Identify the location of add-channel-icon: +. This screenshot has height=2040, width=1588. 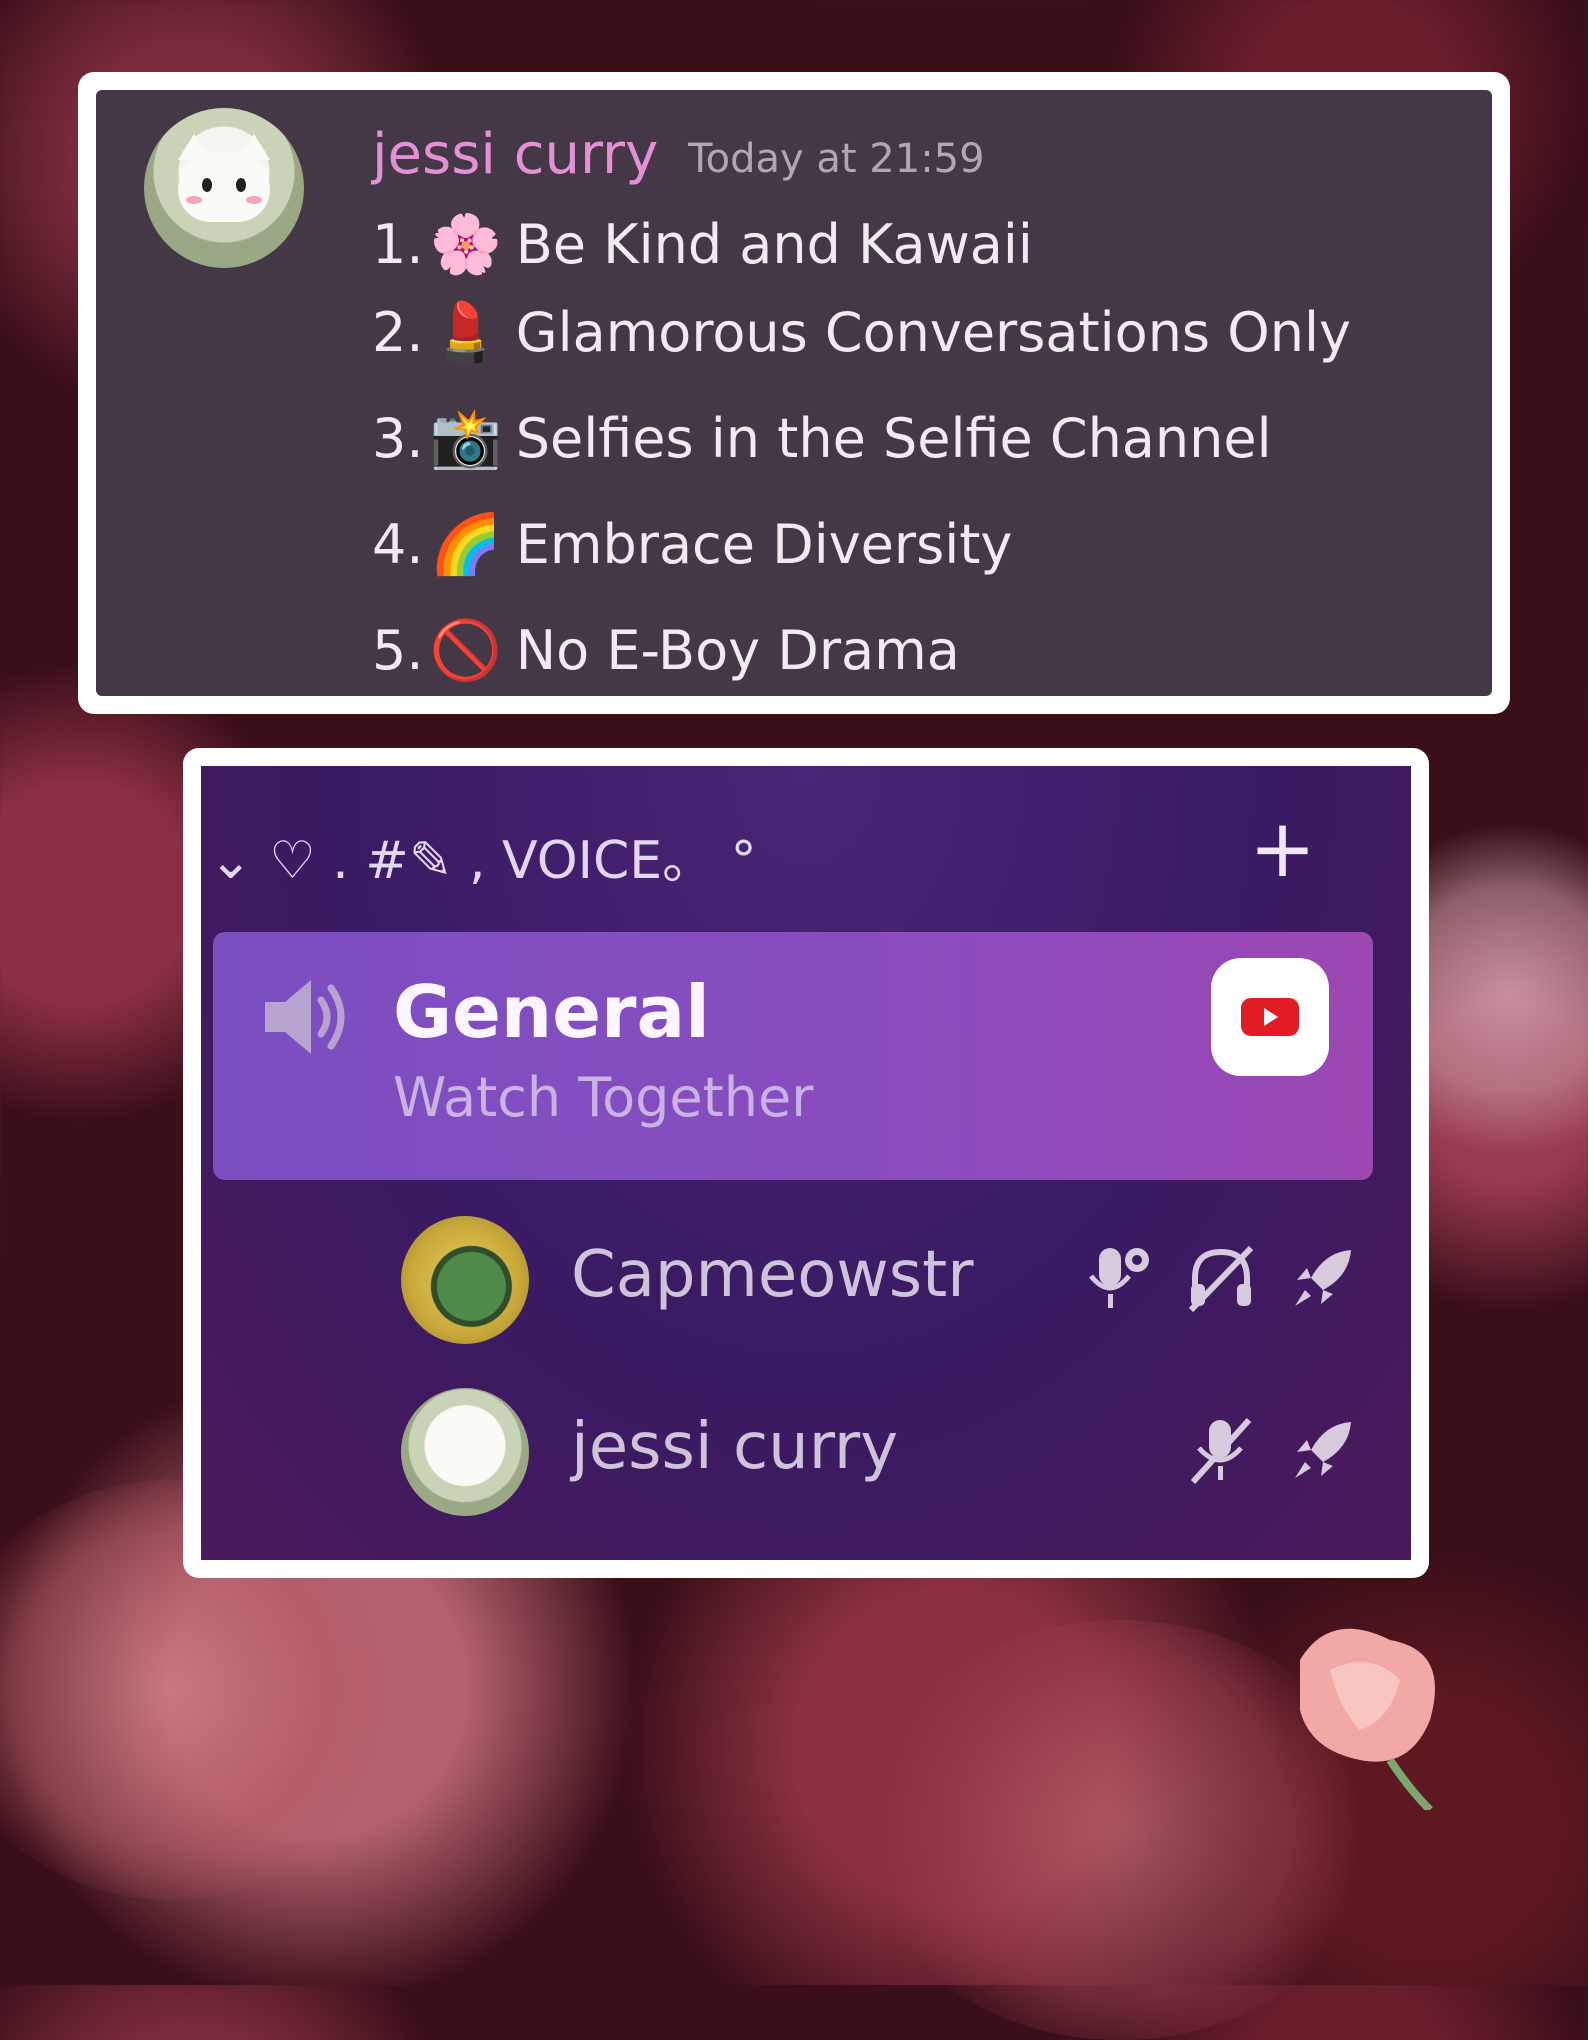
(1282, 849).